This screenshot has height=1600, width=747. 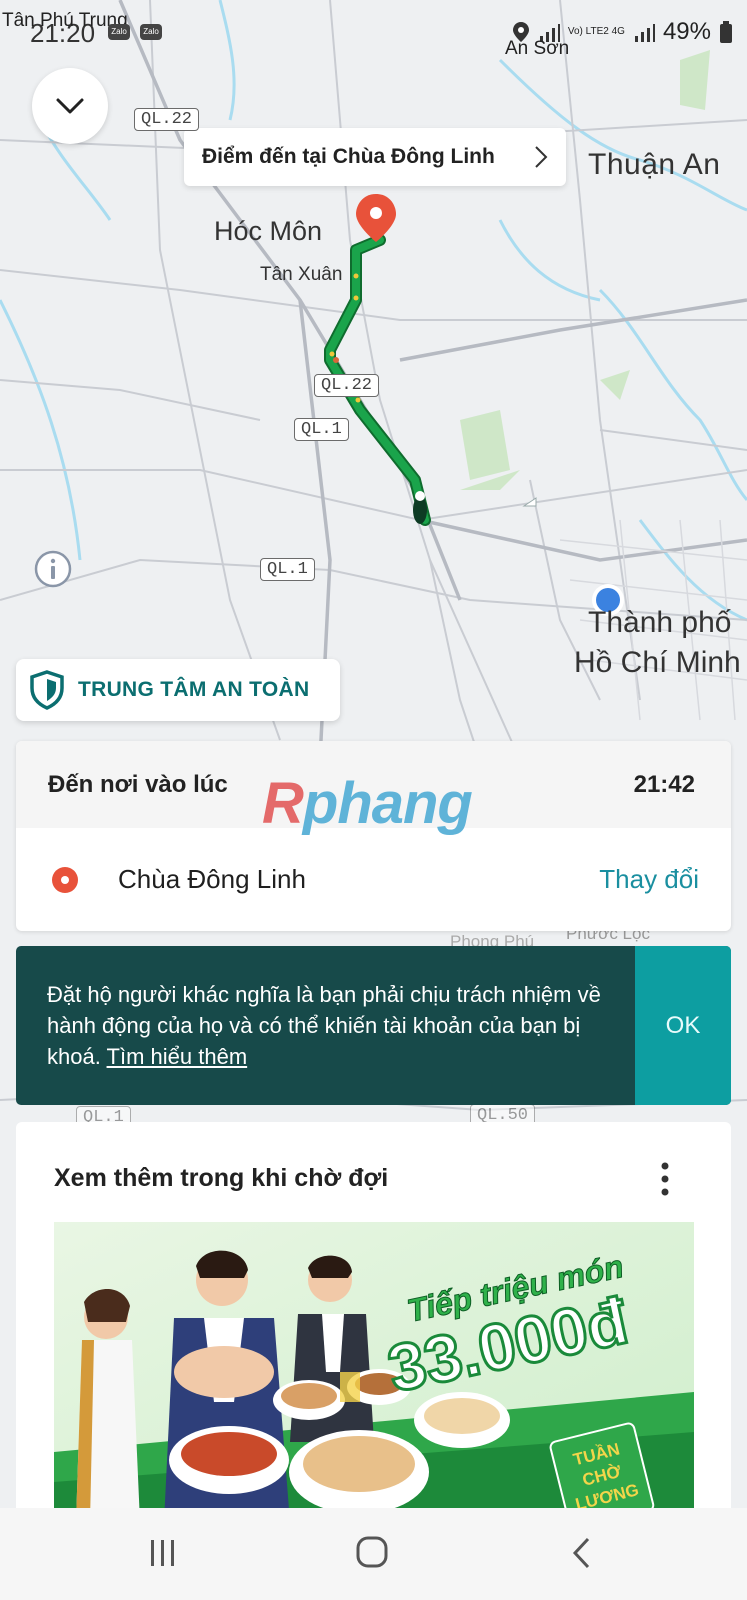 I want to click on more-options-icon, so click(x=665, y=1179).